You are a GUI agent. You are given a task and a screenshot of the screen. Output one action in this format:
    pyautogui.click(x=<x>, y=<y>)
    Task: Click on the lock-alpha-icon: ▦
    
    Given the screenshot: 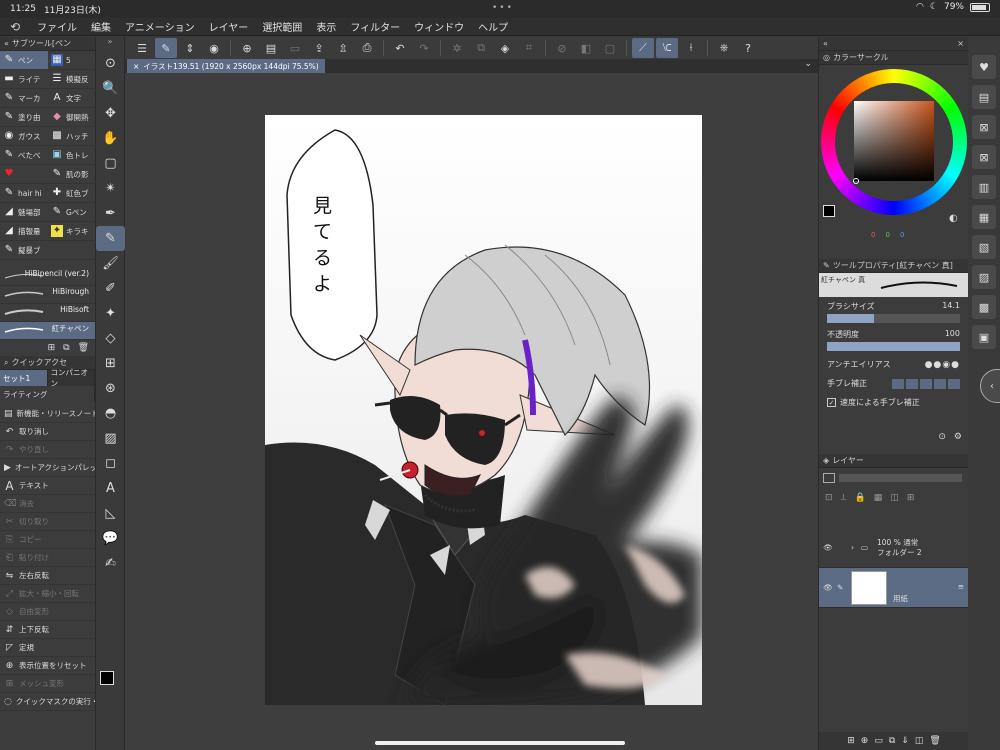 What is the action you would take?
    pyautogui.click(x=878, y=498)
    